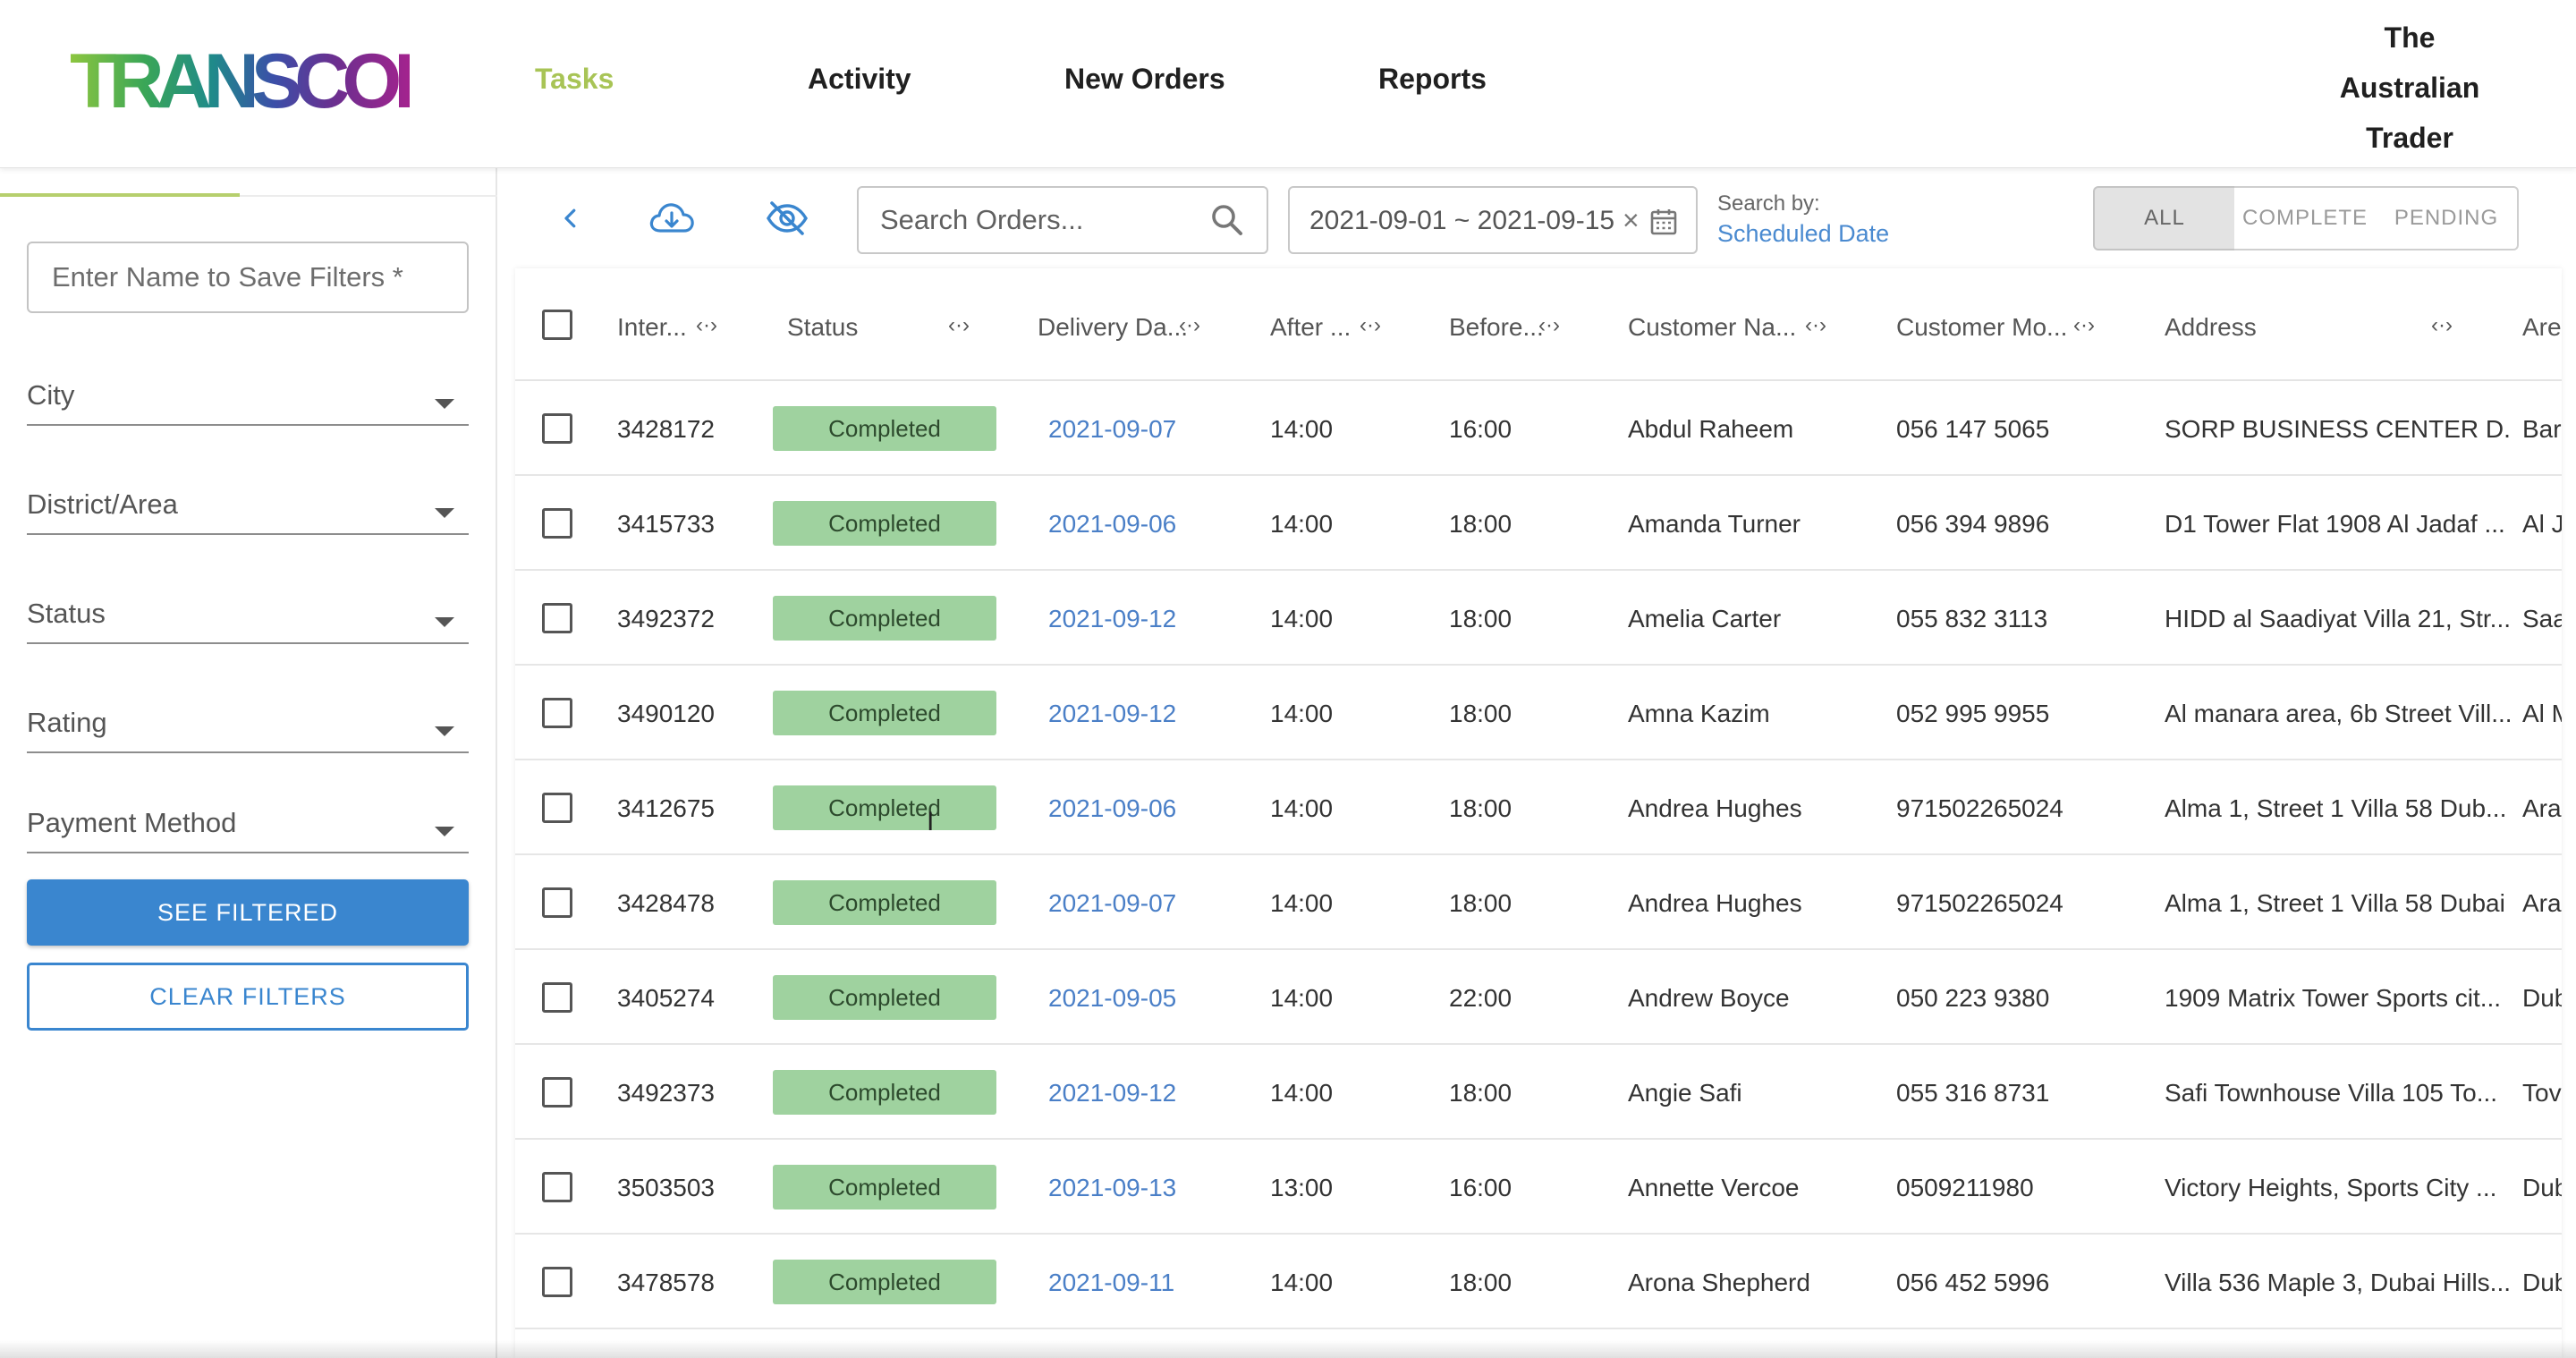 This screenshot has width=2576, height=1358. I want to click on save-filter-name-input, so click(248, 277).